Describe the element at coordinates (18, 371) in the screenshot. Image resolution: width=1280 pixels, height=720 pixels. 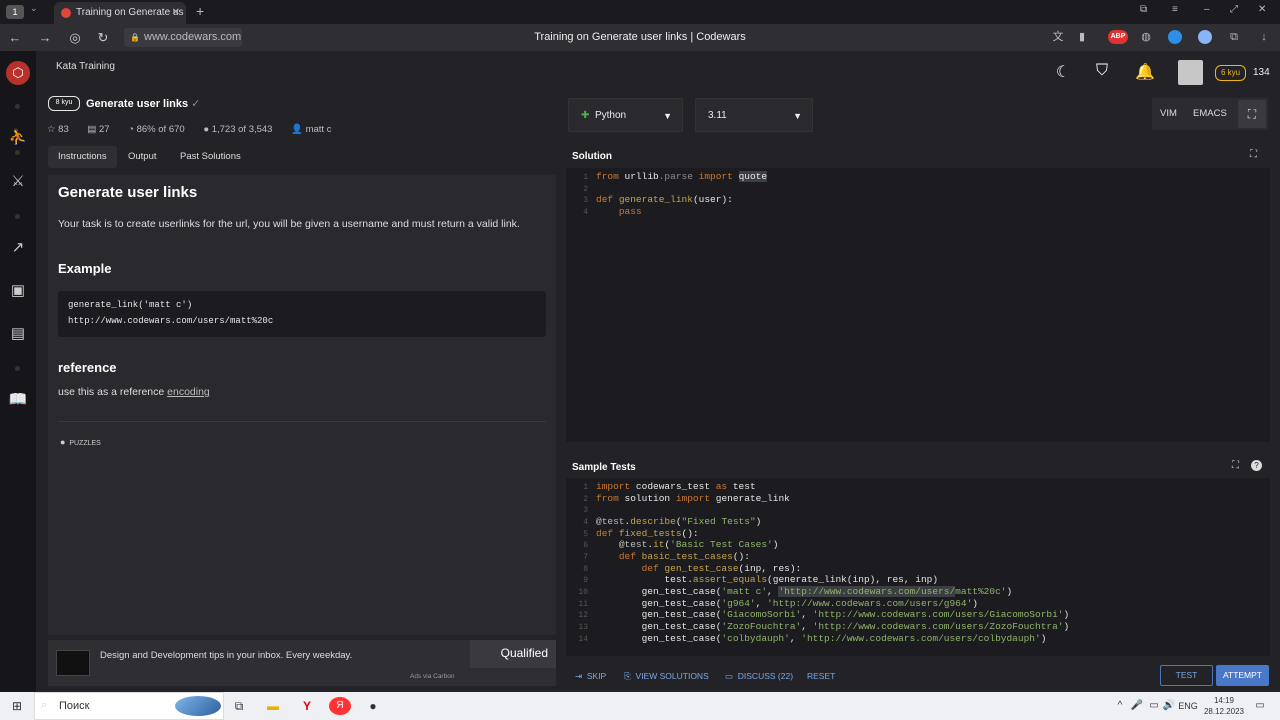
I see `left-nav` at that location.